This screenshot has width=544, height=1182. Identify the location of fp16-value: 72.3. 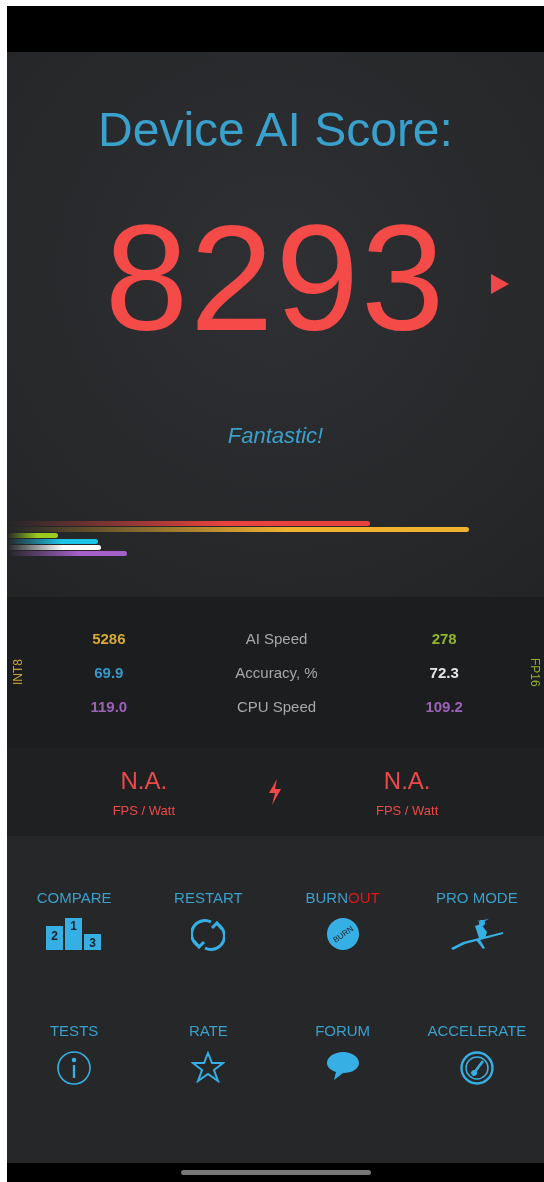
(444, 672).